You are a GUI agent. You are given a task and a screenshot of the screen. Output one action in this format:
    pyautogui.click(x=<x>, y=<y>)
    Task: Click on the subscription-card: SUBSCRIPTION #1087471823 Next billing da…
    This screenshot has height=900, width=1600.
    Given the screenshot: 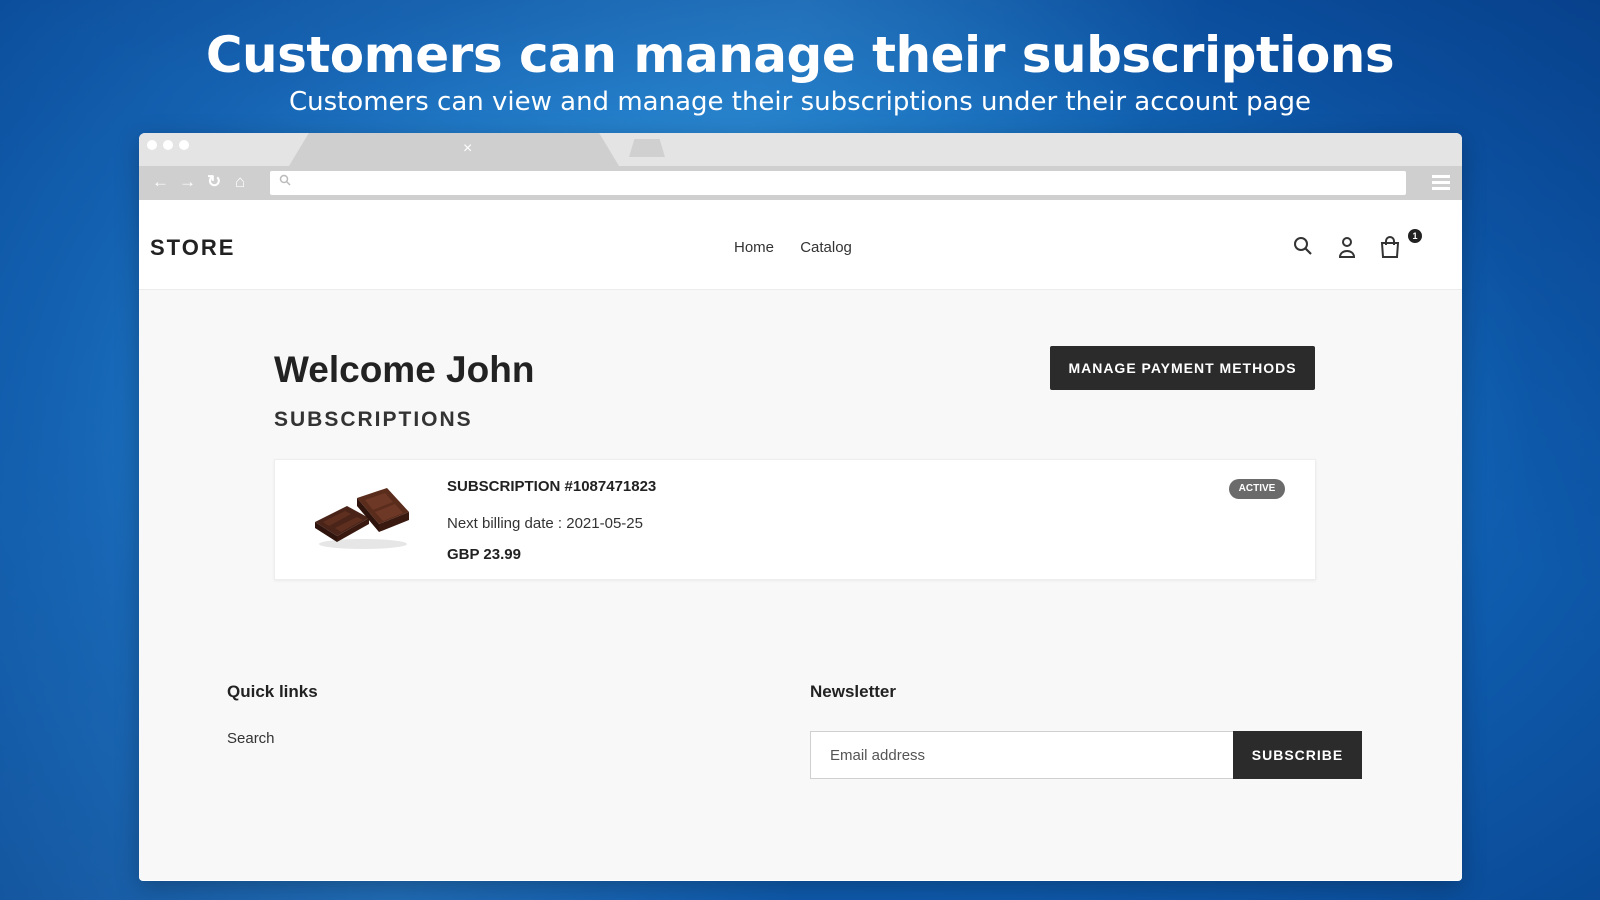 What is the action you would take?
    pyautogui.click(x=795, y=519)
    